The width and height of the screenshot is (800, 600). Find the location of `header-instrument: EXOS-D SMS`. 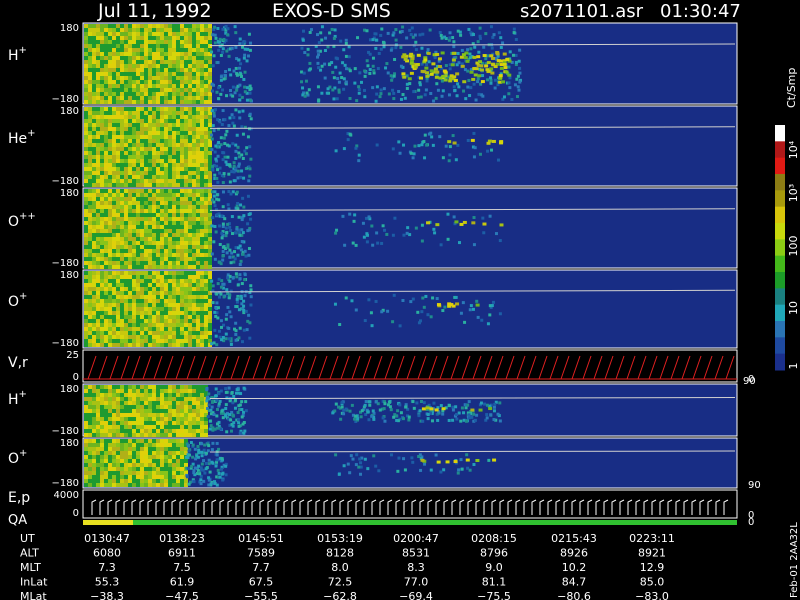

header-instrument: EXOS-D SMS is located at coordinates (331, 11).